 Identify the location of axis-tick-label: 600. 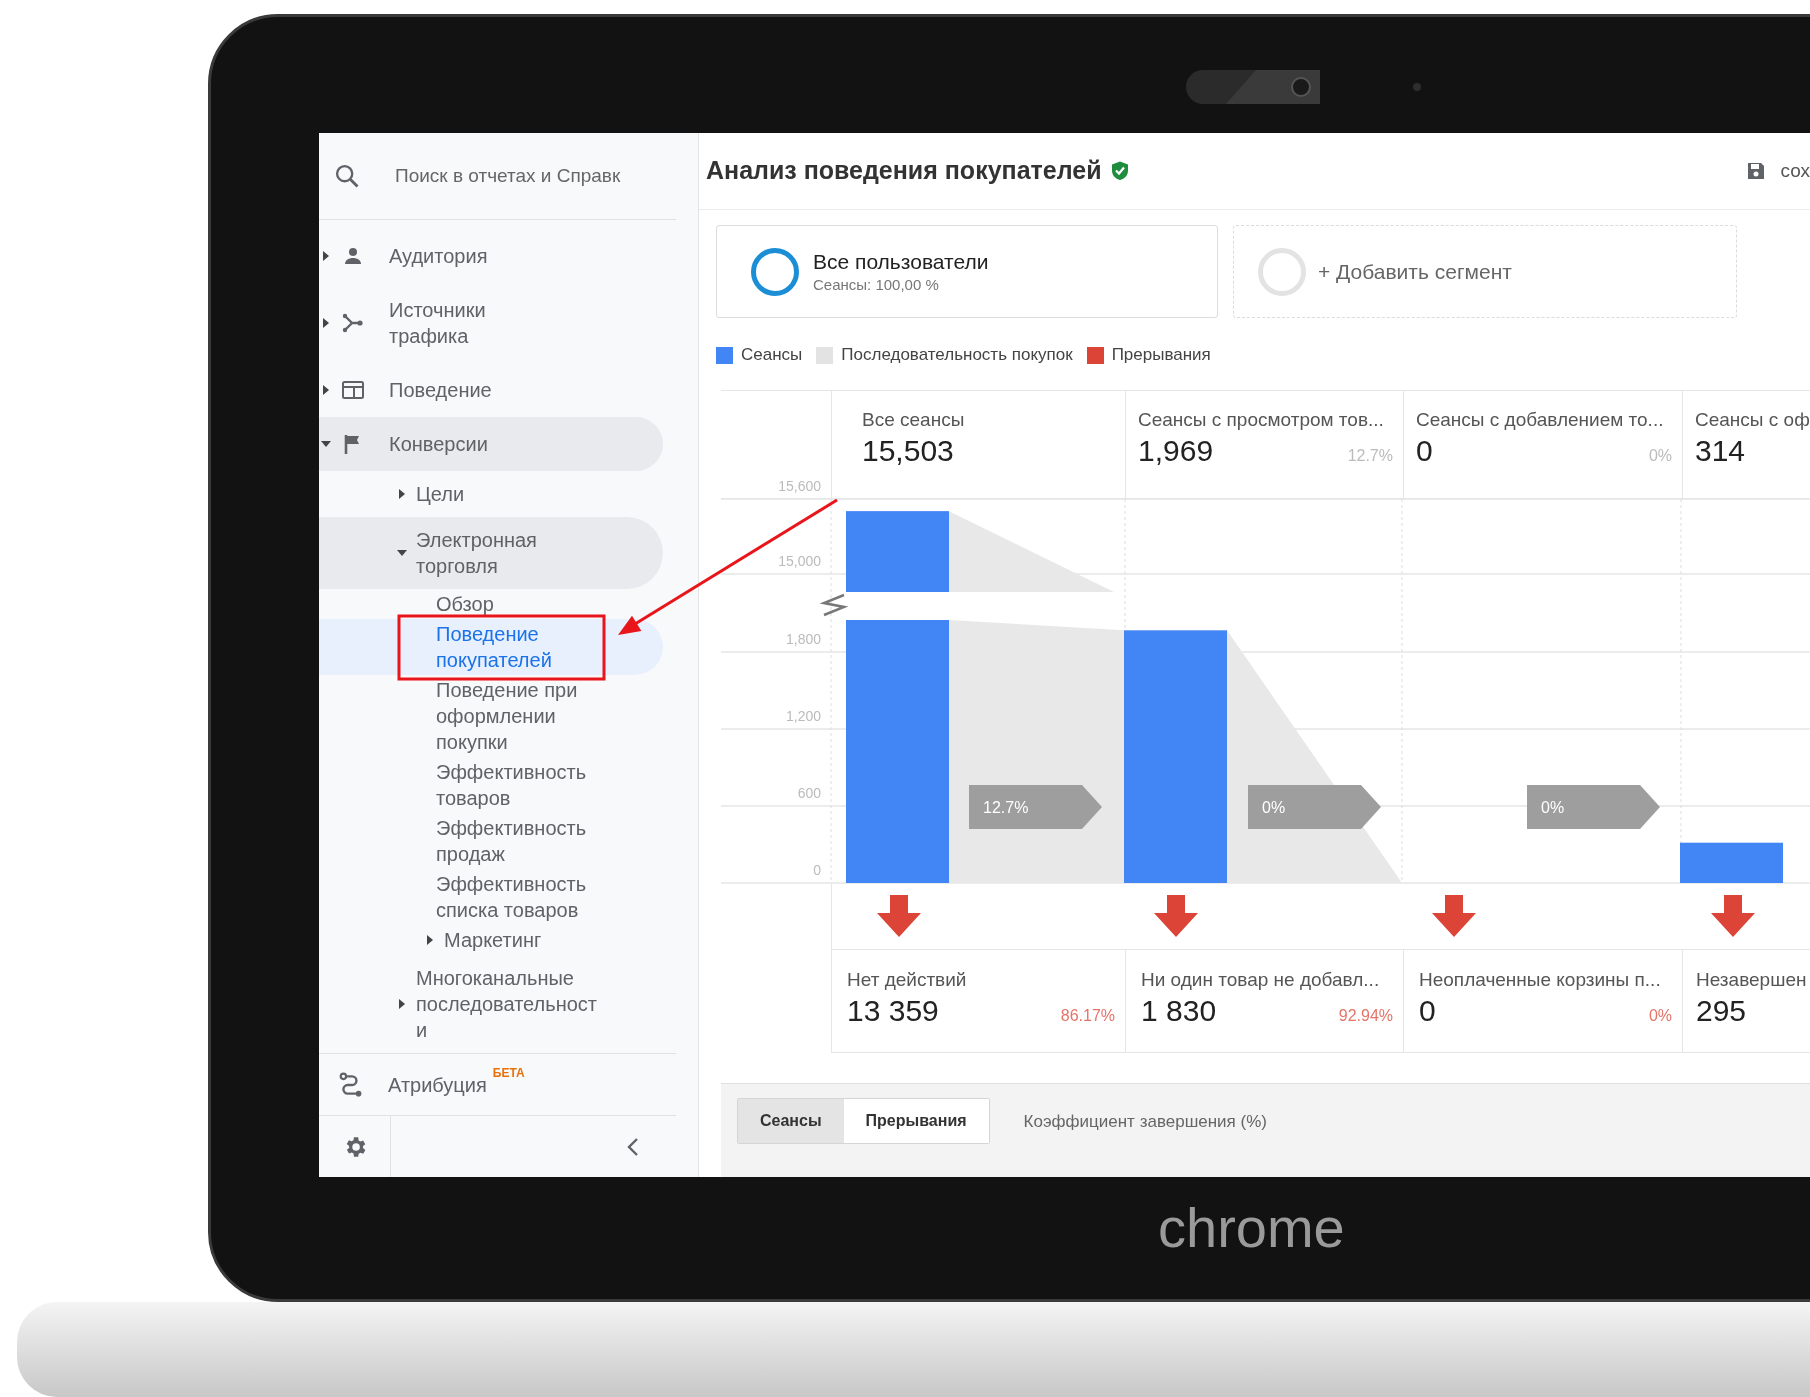
(809, 793).